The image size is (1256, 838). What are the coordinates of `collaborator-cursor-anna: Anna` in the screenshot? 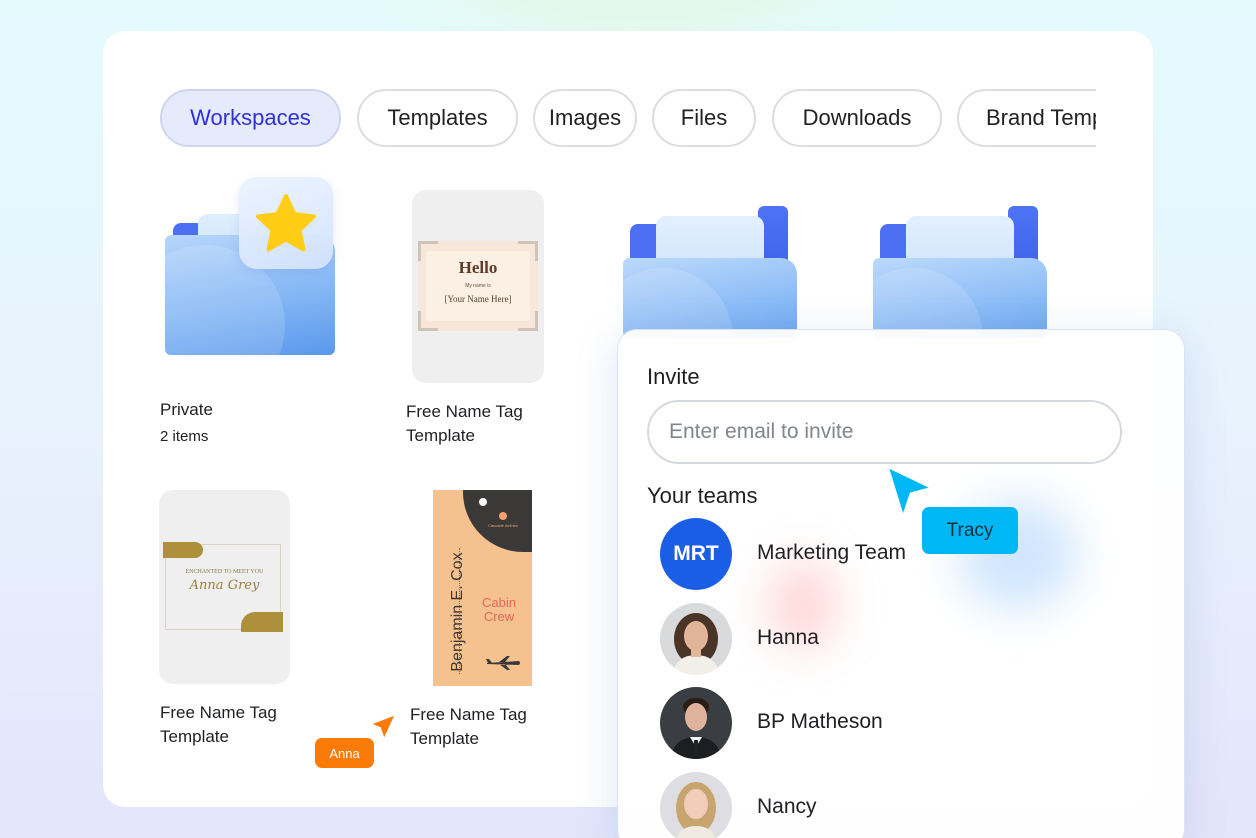 It's located at (344, 753).